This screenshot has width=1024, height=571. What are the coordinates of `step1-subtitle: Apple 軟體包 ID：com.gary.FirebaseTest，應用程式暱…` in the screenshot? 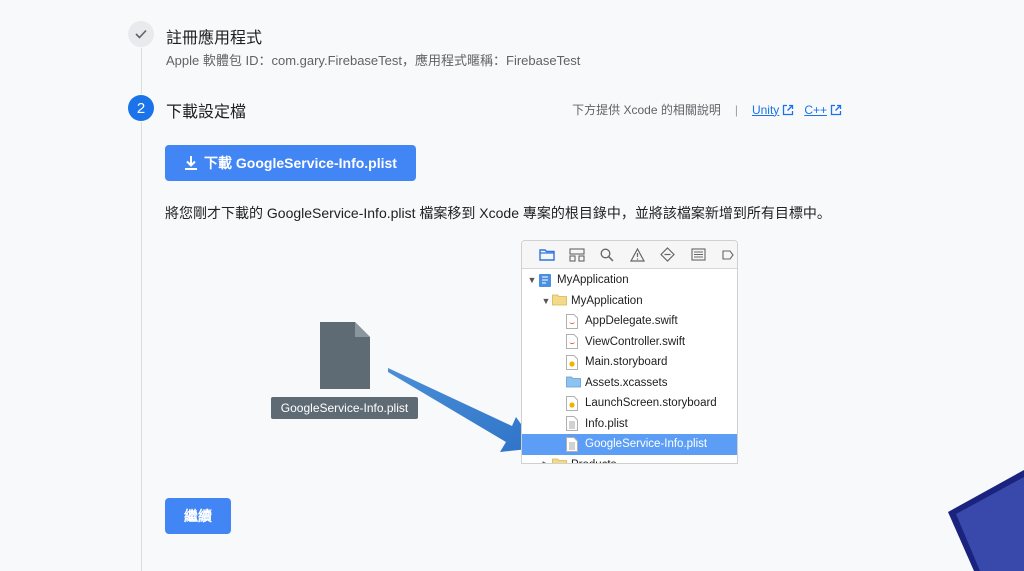 It's located at (373, 60).